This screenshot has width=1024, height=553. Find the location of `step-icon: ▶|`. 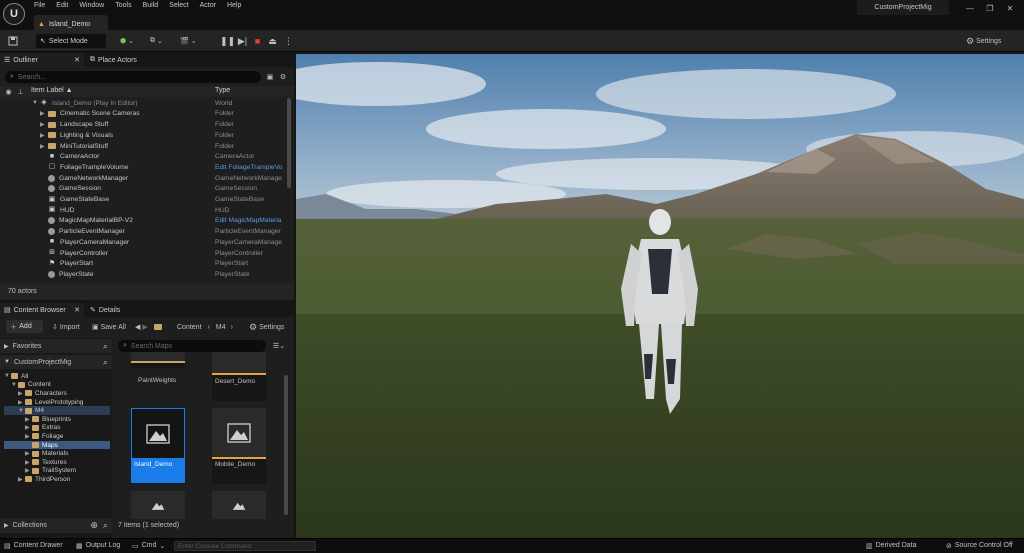

step-icon: ▶| is located at coordinates (242, 41).